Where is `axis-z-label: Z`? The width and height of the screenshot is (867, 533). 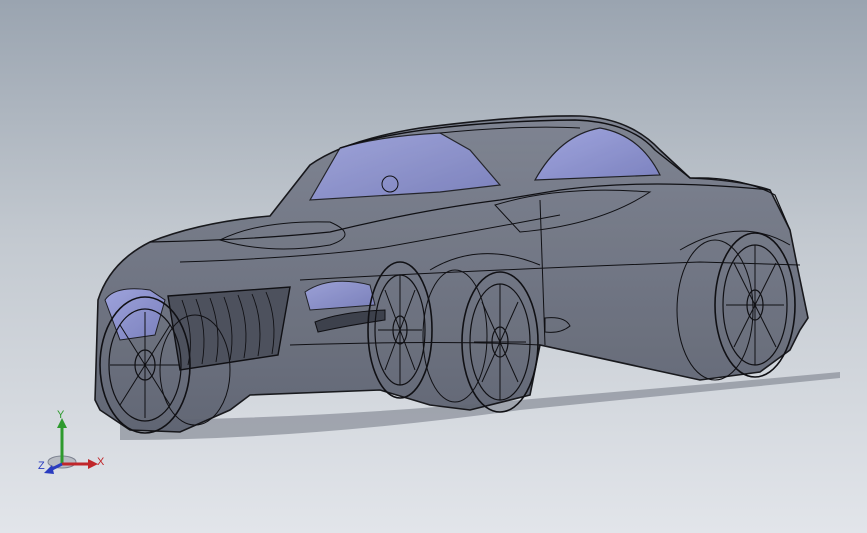
axis-z-label: Z is located at coordinates (41, 466).